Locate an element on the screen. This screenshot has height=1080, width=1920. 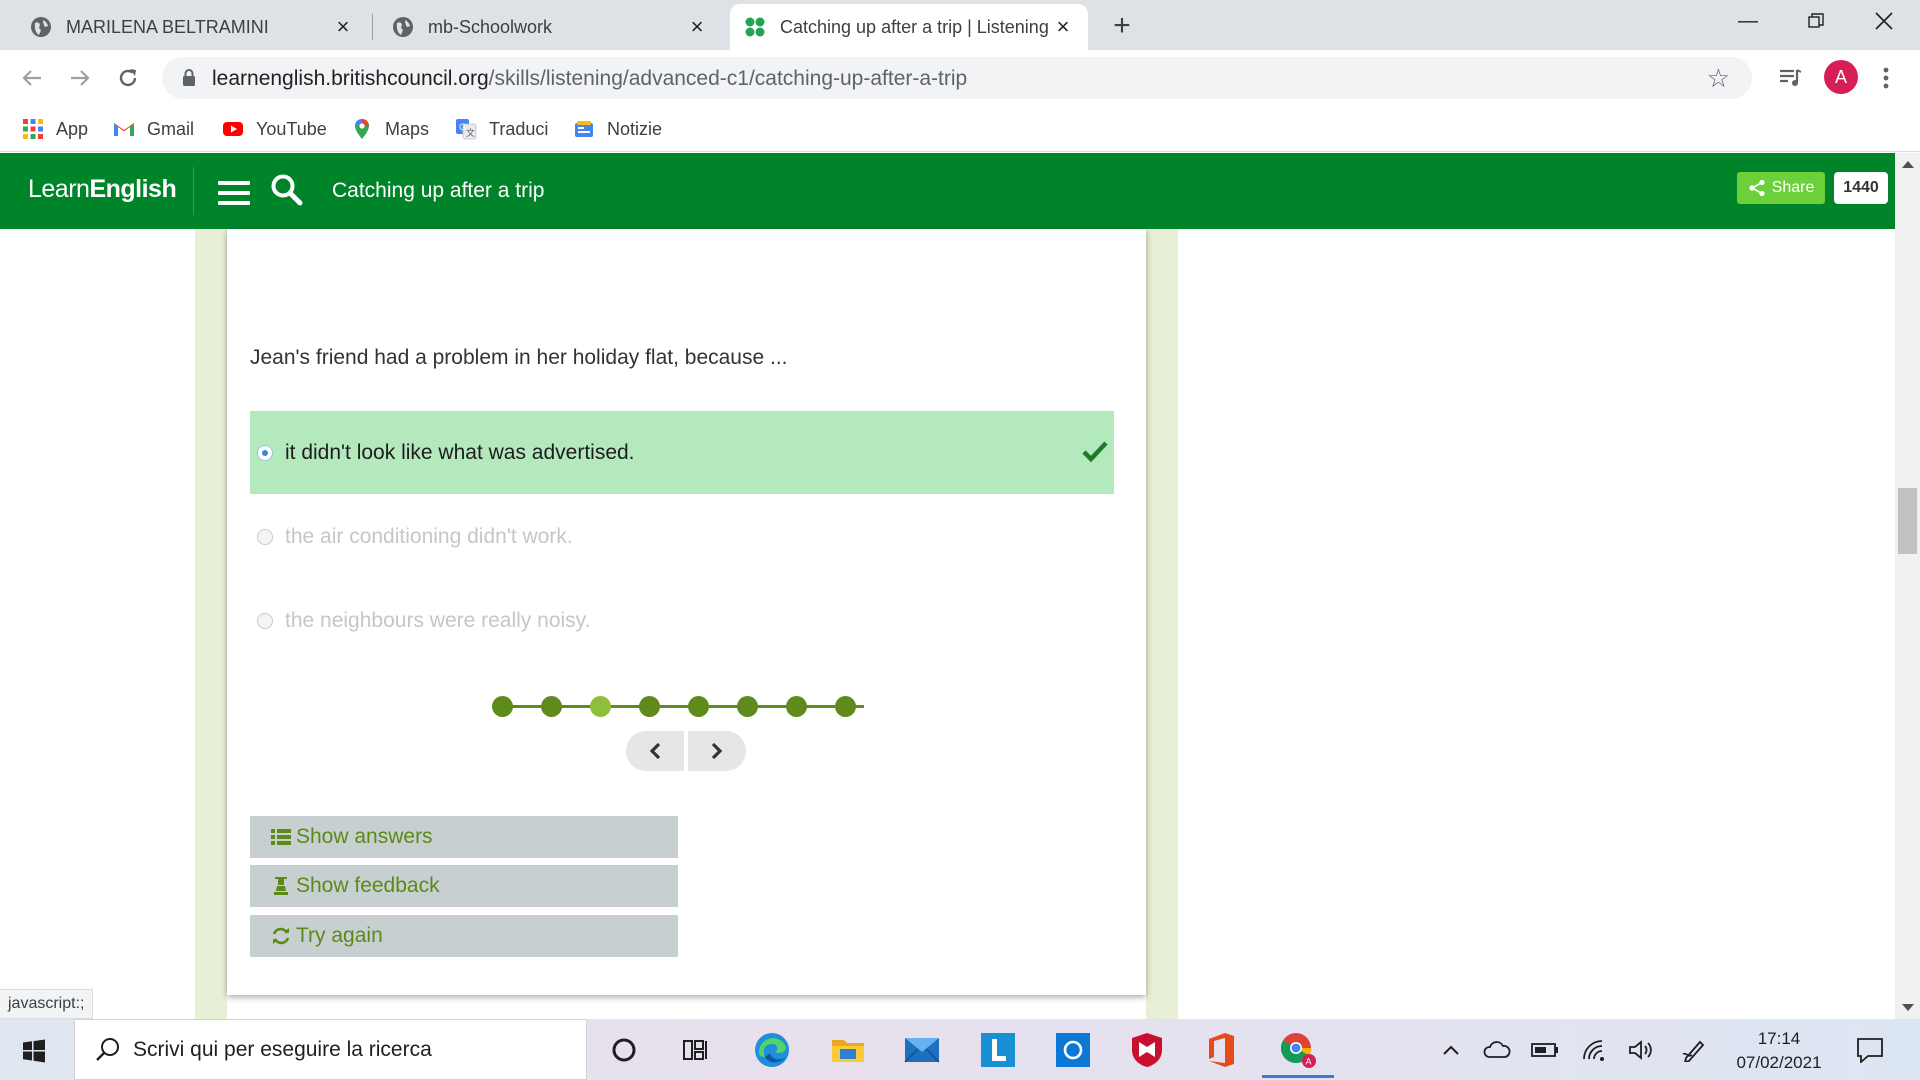
reload-icon is located at coordinates (128, 78).